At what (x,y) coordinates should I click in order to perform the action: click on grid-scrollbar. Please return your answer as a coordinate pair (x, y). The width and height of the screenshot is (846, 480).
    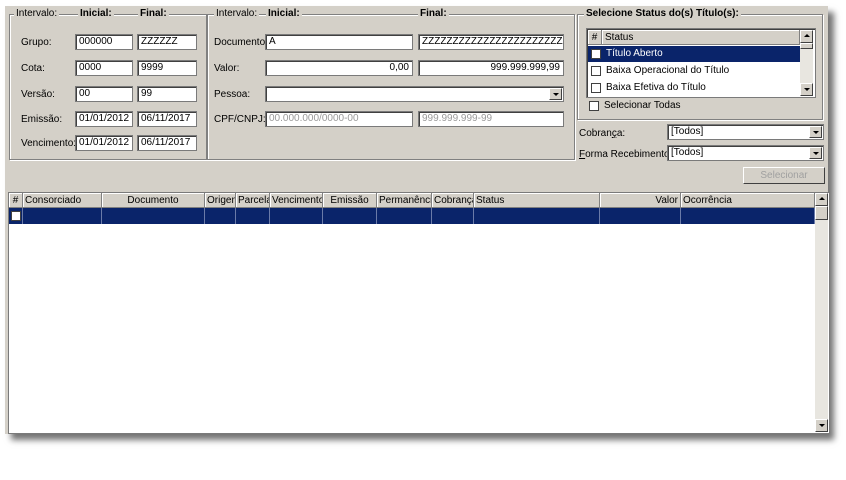
    Looking at the image, I should click on (821, 312).